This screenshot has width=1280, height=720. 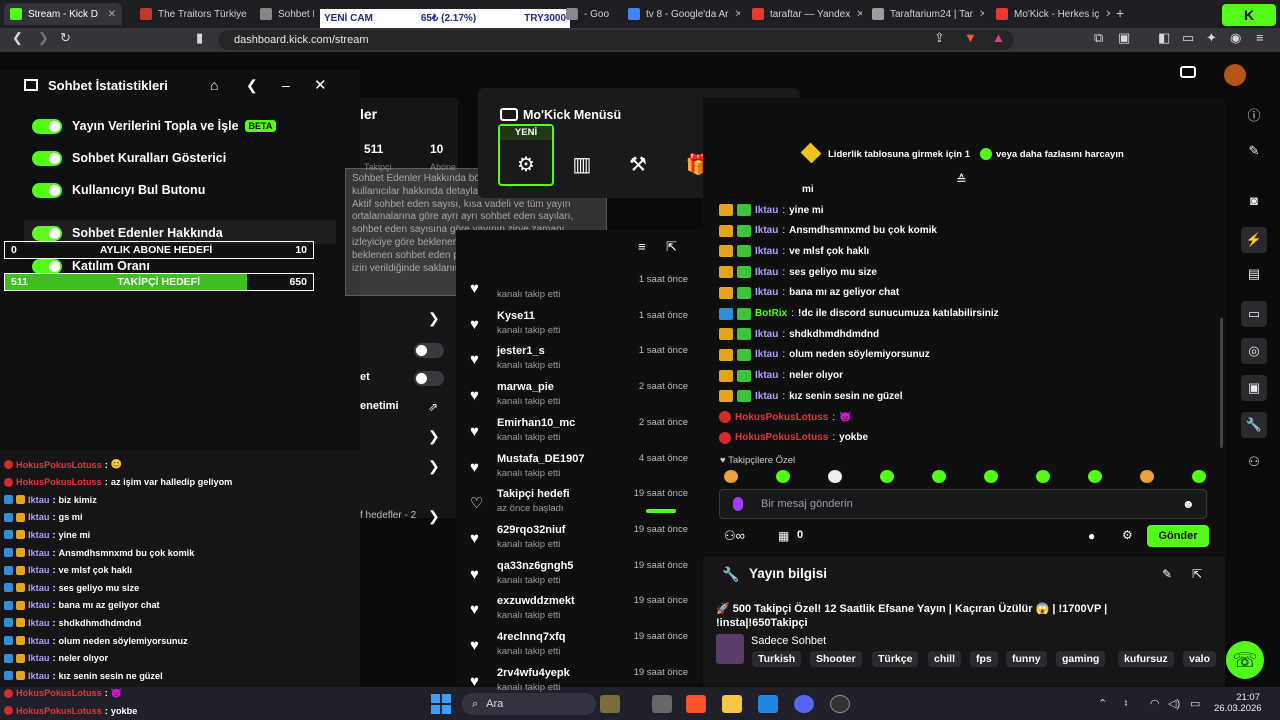 I want to click on reload-icon: ↻, so click(x=65, y=38).